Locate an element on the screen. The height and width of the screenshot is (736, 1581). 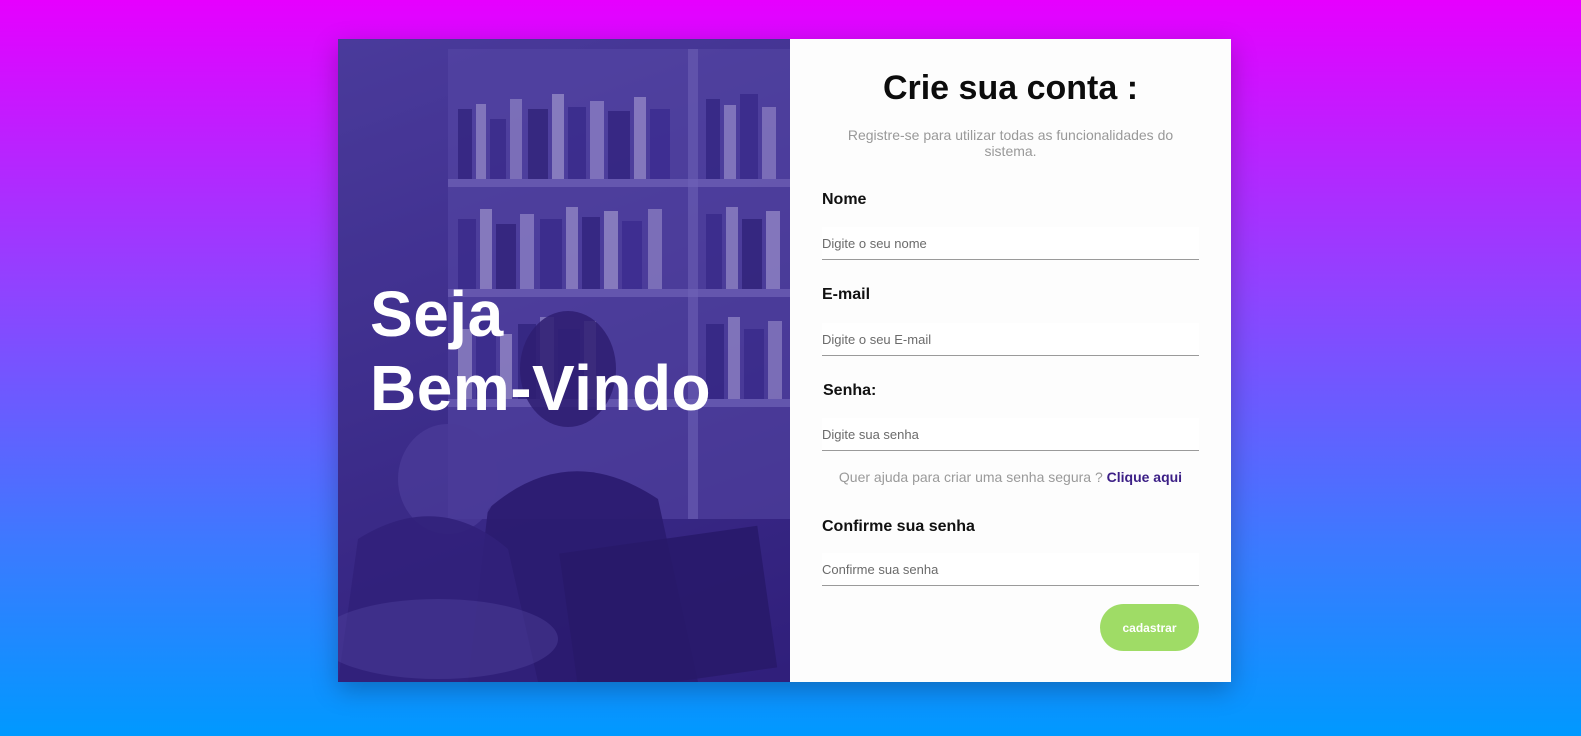
email-label: E-mail is located at coordinates (846, 294).